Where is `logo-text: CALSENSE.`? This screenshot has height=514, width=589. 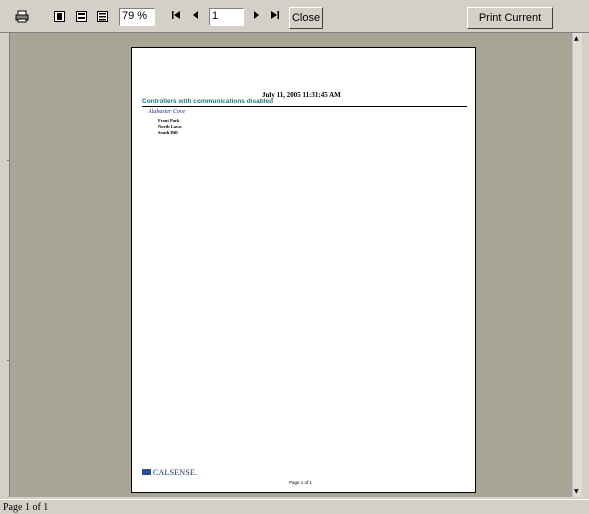 logo-text: CALSENSE. is located at coordinates (175, 472).